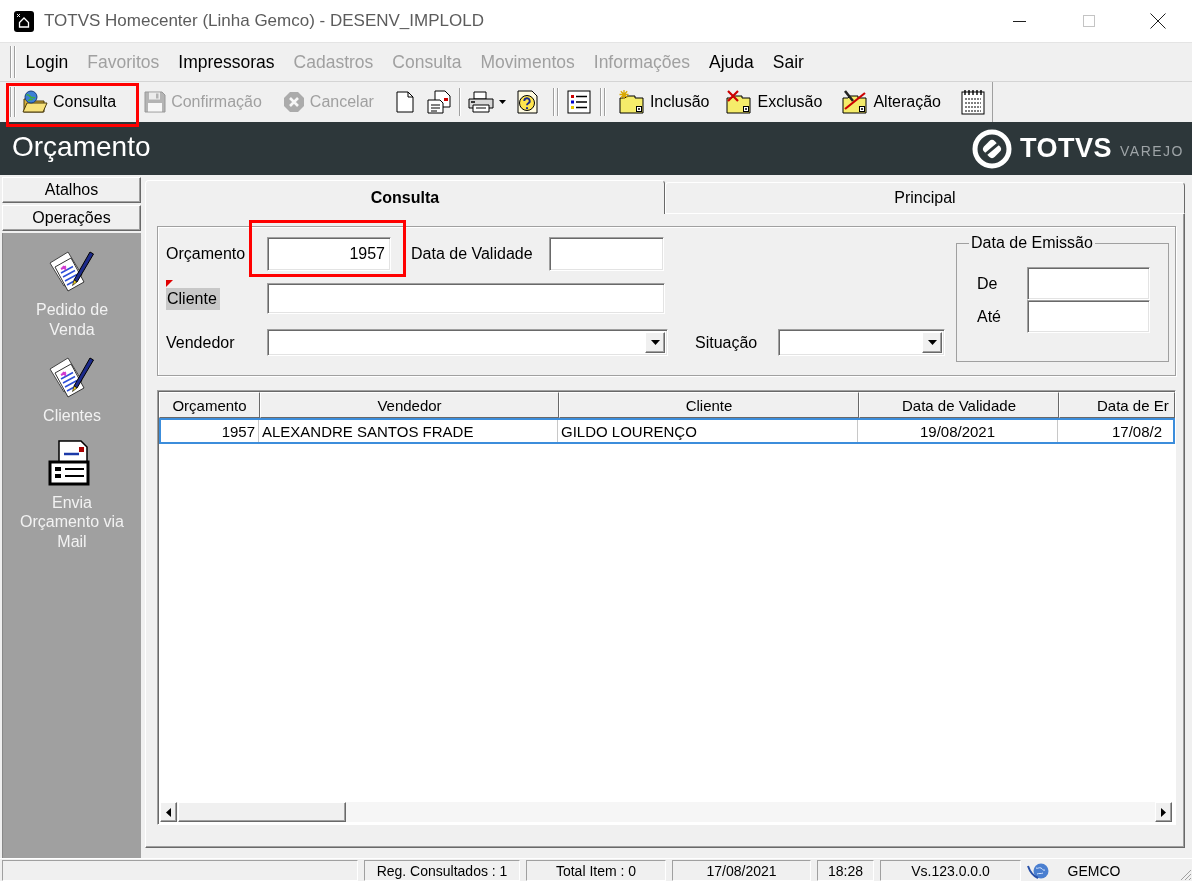  I want to click on folder-pencil-icon, so click(855, 102).